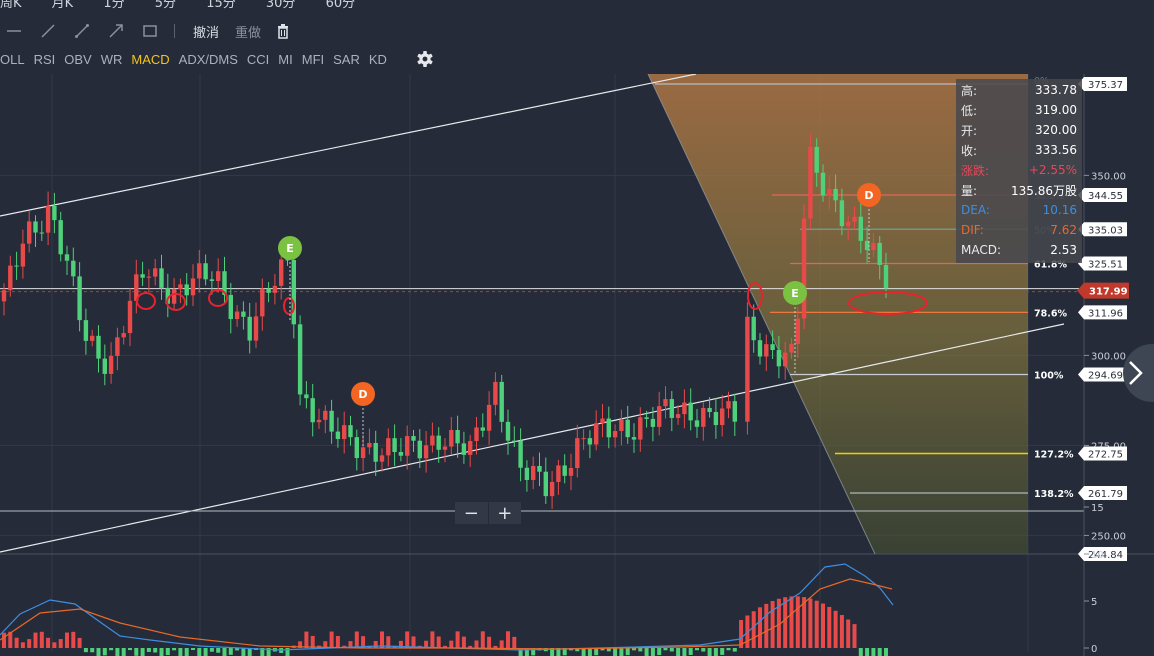 Image resolution: width=1154 pixels, height=656 pixels. I want to click on signal-marker-letter: D, so click(868, 195).